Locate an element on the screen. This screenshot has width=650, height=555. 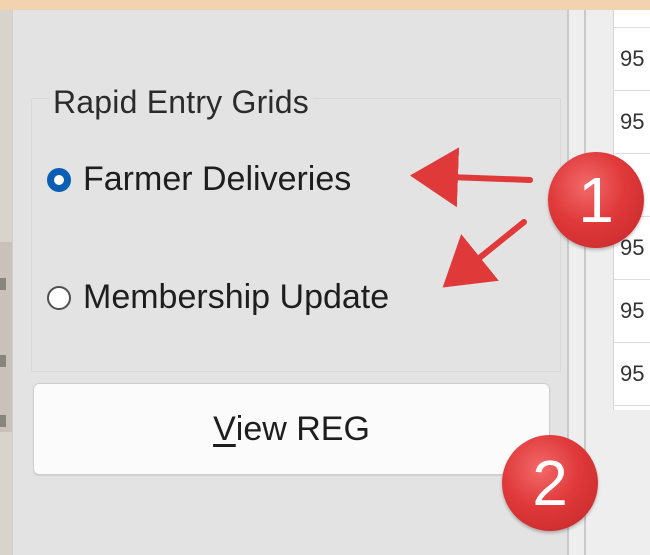
grid-header-row is located at coordinates (632, 19).